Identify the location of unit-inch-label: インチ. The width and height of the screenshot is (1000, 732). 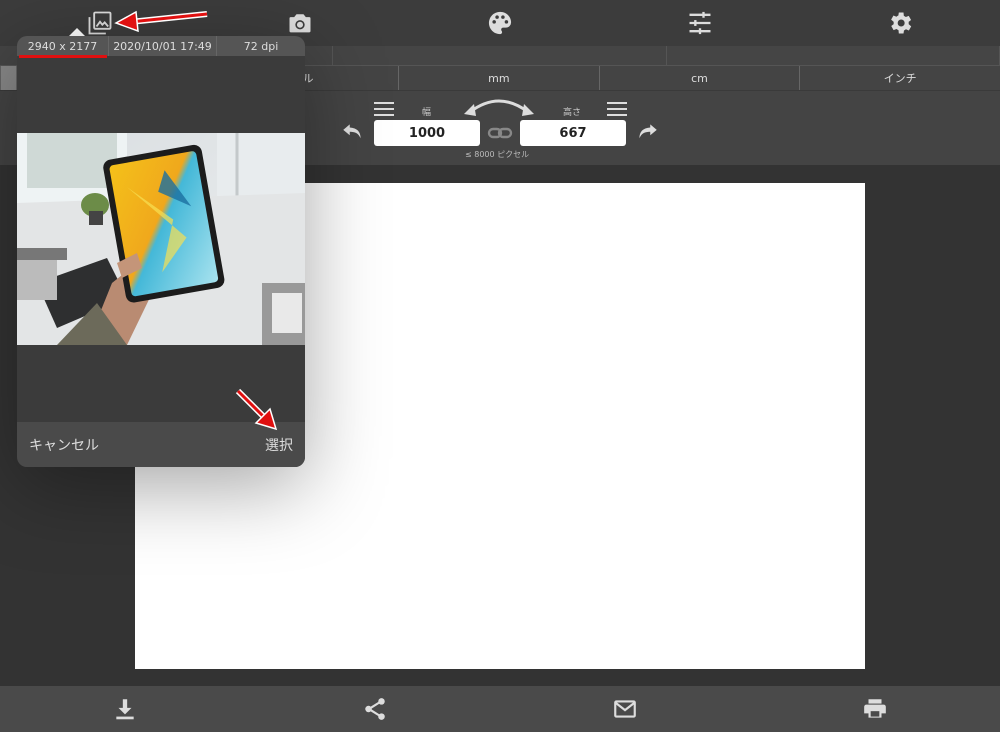
(900, 78).